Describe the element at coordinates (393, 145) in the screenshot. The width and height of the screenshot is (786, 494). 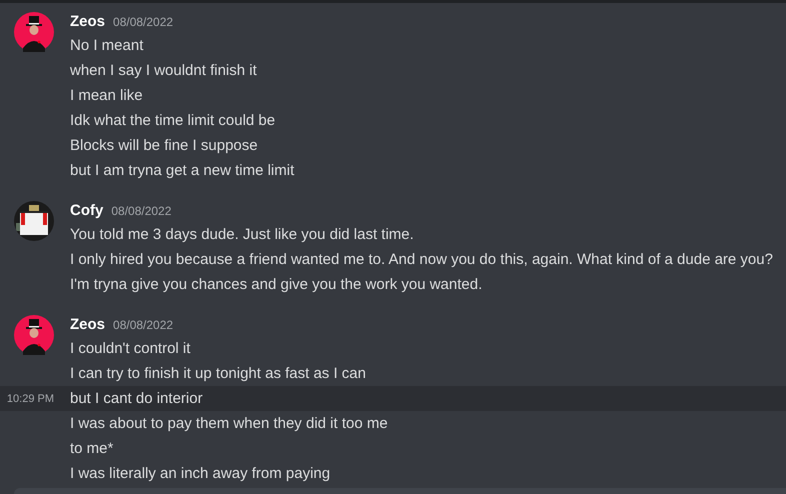
I see `message-row: Blocks will be fine I suppose` at that location.